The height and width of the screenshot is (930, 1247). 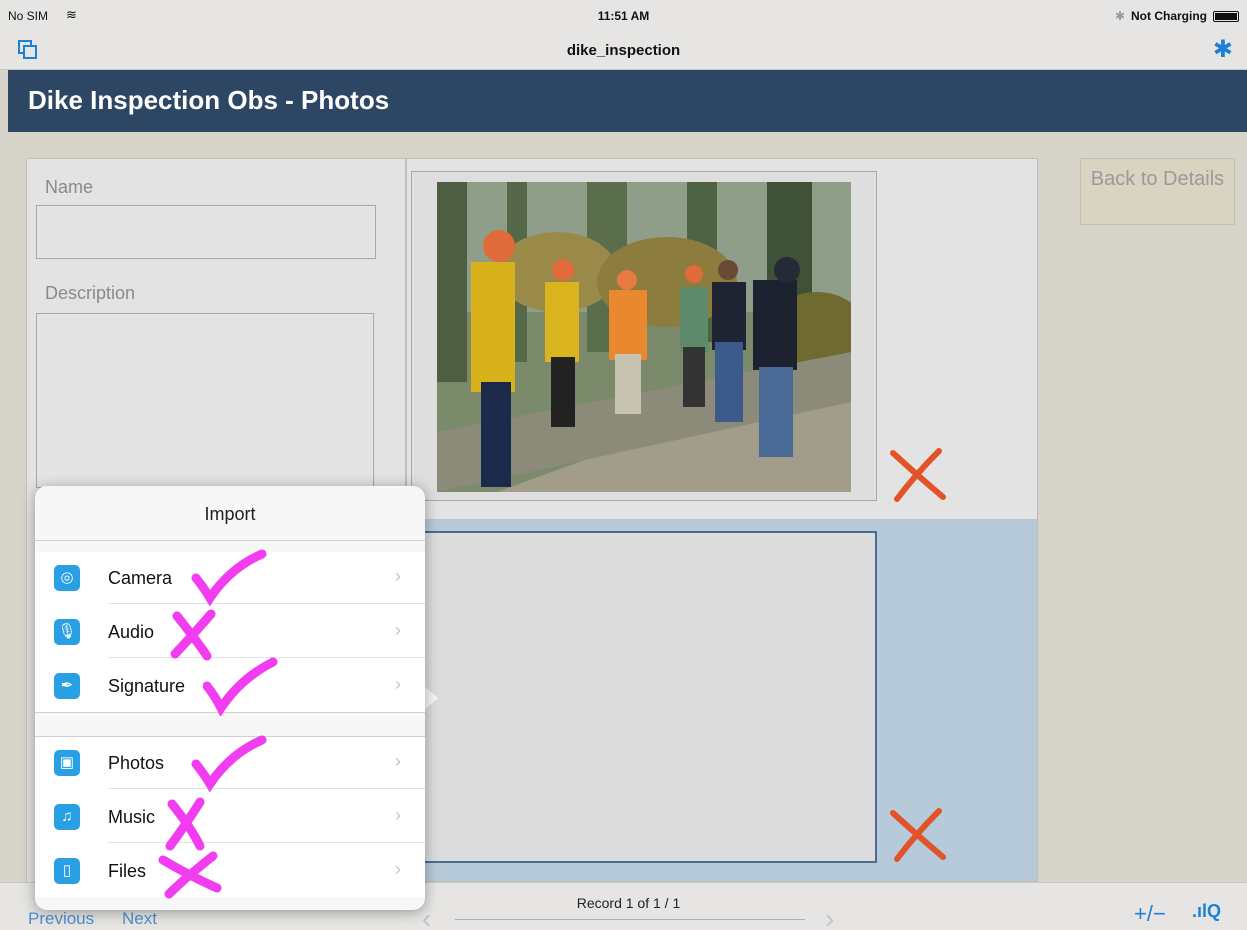 What do you see at coordinates (1169, 16) in the screenshot?
I see `battery-label: Not Charging` at bounding box center [1169, 16].